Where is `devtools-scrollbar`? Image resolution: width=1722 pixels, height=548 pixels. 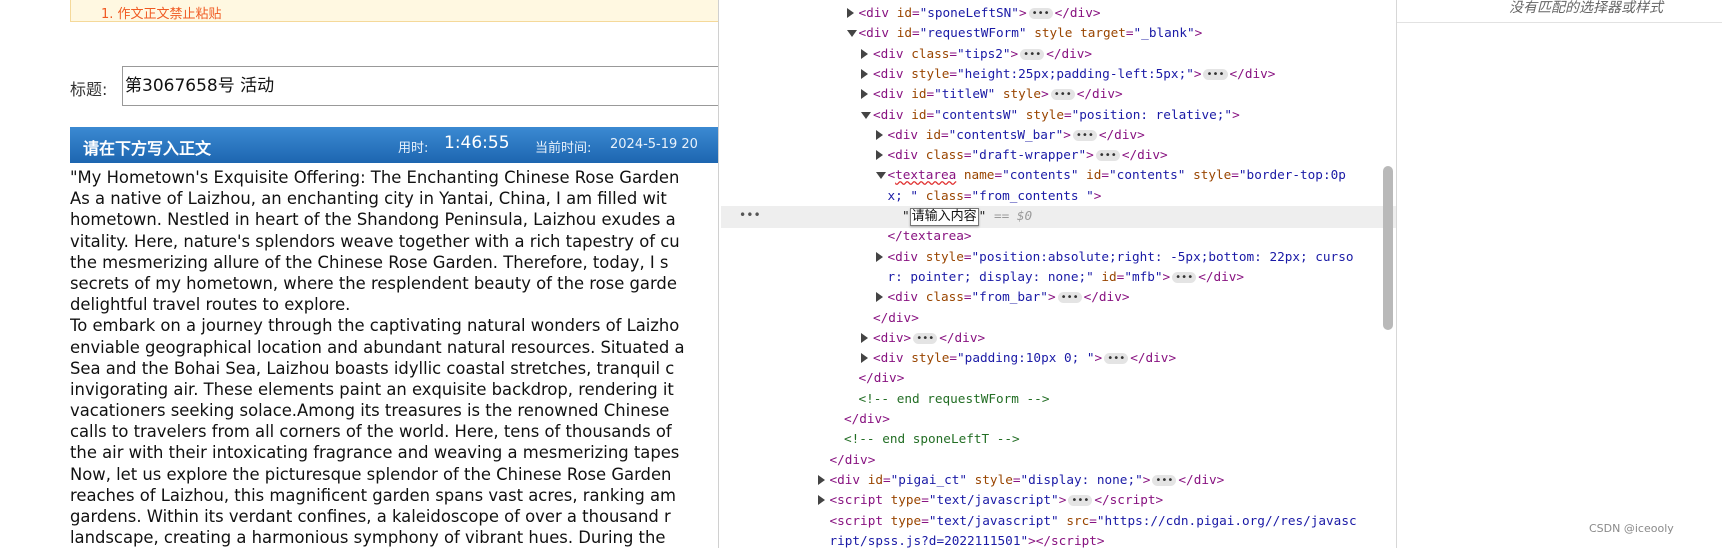 devtools-scrollbar is located at coordinates (1388, 248).